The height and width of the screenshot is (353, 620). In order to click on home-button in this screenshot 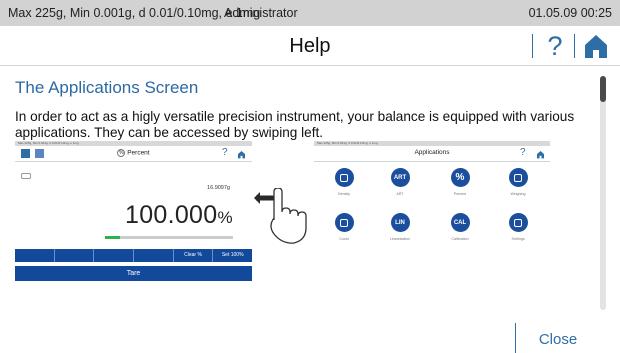, I will do `click(596, 46)`.